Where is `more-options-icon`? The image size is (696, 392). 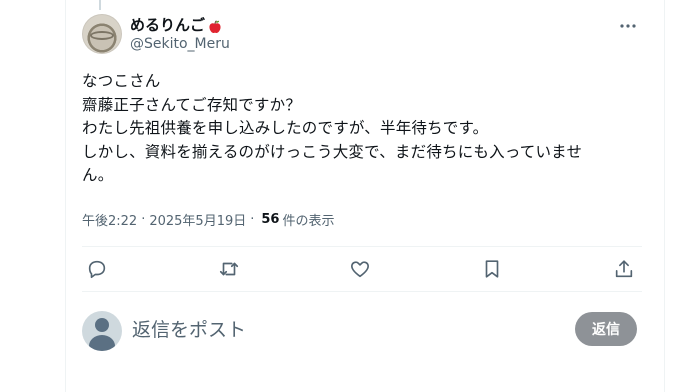
more-options-icon is located at coordinates (628, 26).